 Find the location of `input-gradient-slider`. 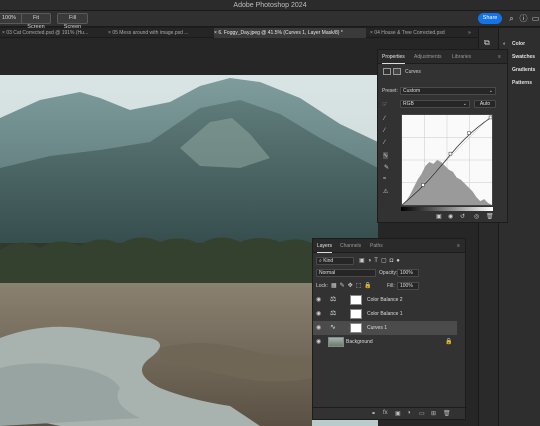

input-gradient-slider is located at coordinates (447, 209).